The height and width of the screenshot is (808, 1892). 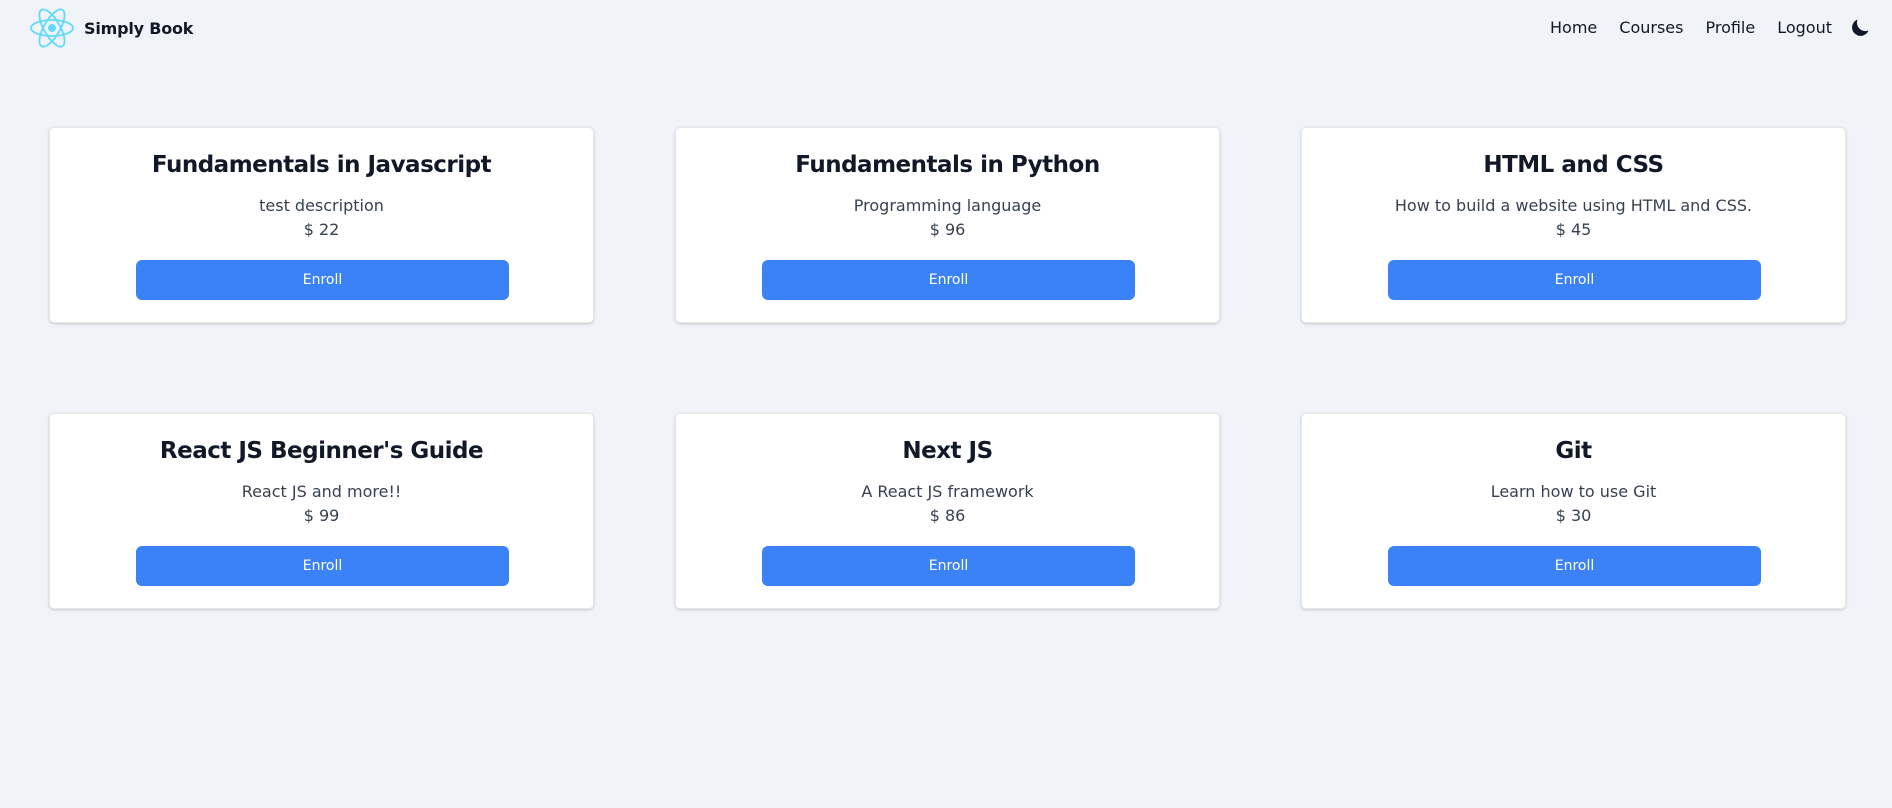 I want to click on course-title: Next JS, so click(x=947, y=451).